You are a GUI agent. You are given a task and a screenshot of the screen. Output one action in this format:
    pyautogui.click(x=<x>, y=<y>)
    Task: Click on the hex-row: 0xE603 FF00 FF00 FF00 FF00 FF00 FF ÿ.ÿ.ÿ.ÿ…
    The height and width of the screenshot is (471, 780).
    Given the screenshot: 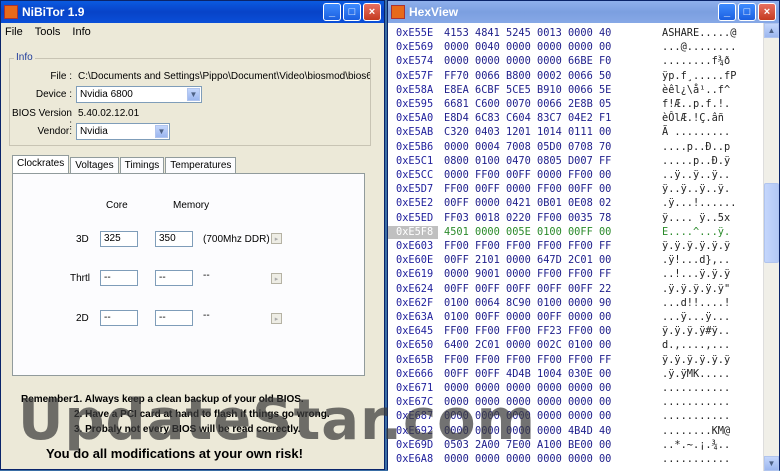 What is the action you would take?
    pyautogui.click(x=559, y=246)
    